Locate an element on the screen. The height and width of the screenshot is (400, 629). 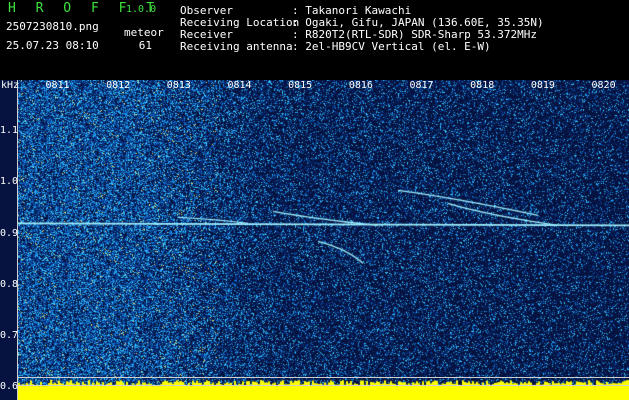
capture-datetime: 25.07.23 08:10 is located at coordinates (52, 45).